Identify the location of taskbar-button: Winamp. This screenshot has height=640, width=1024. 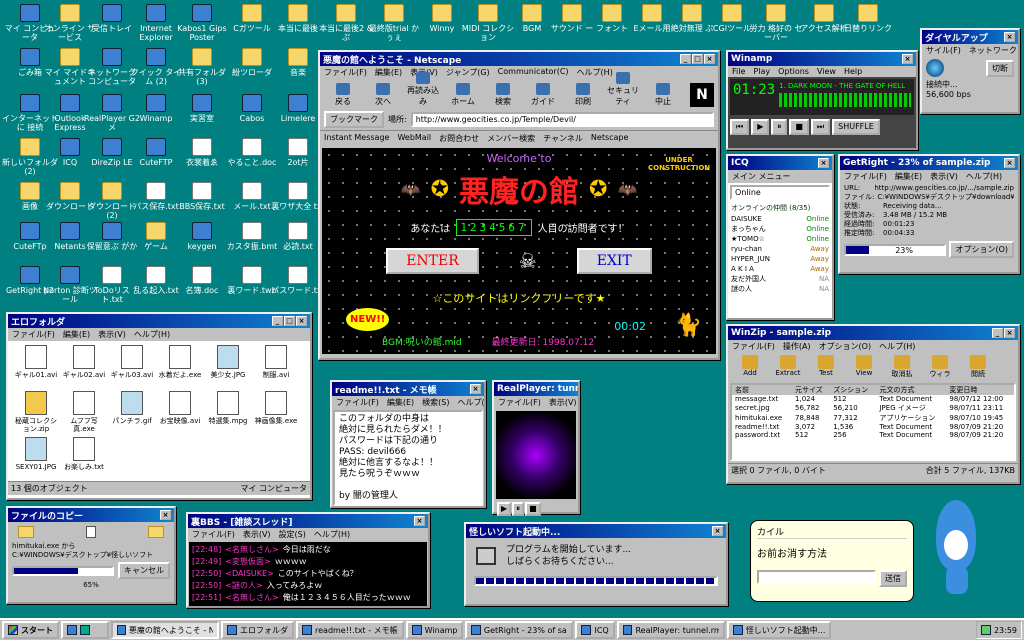
(434, 630).